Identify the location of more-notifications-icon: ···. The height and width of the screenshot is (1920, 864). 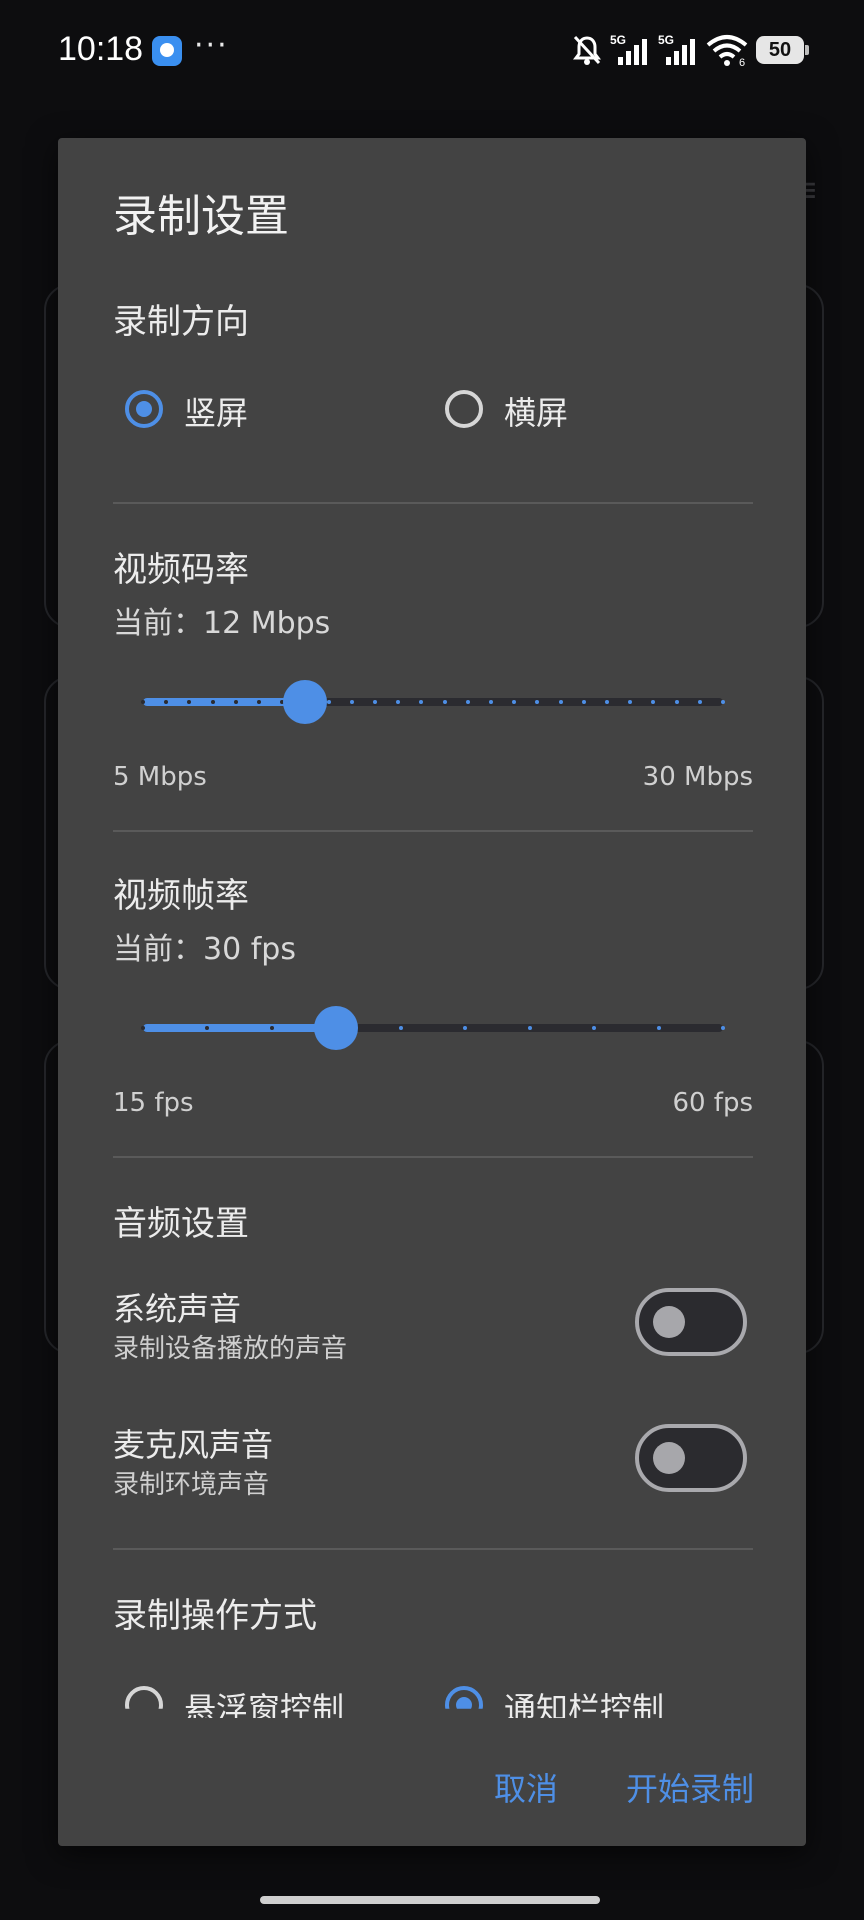
(211, 45).